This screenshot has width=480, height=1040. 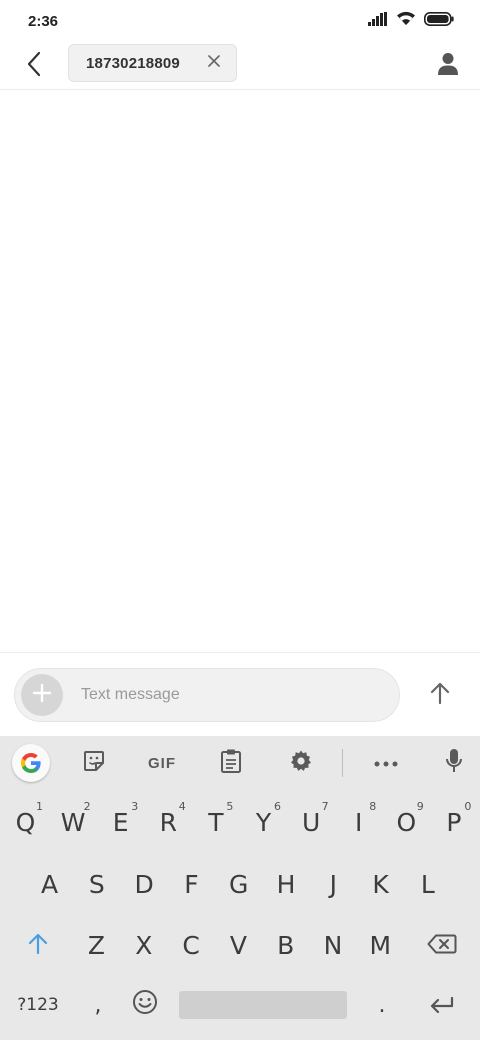 I want to click on key-label: X, so click(x=144, y=945).